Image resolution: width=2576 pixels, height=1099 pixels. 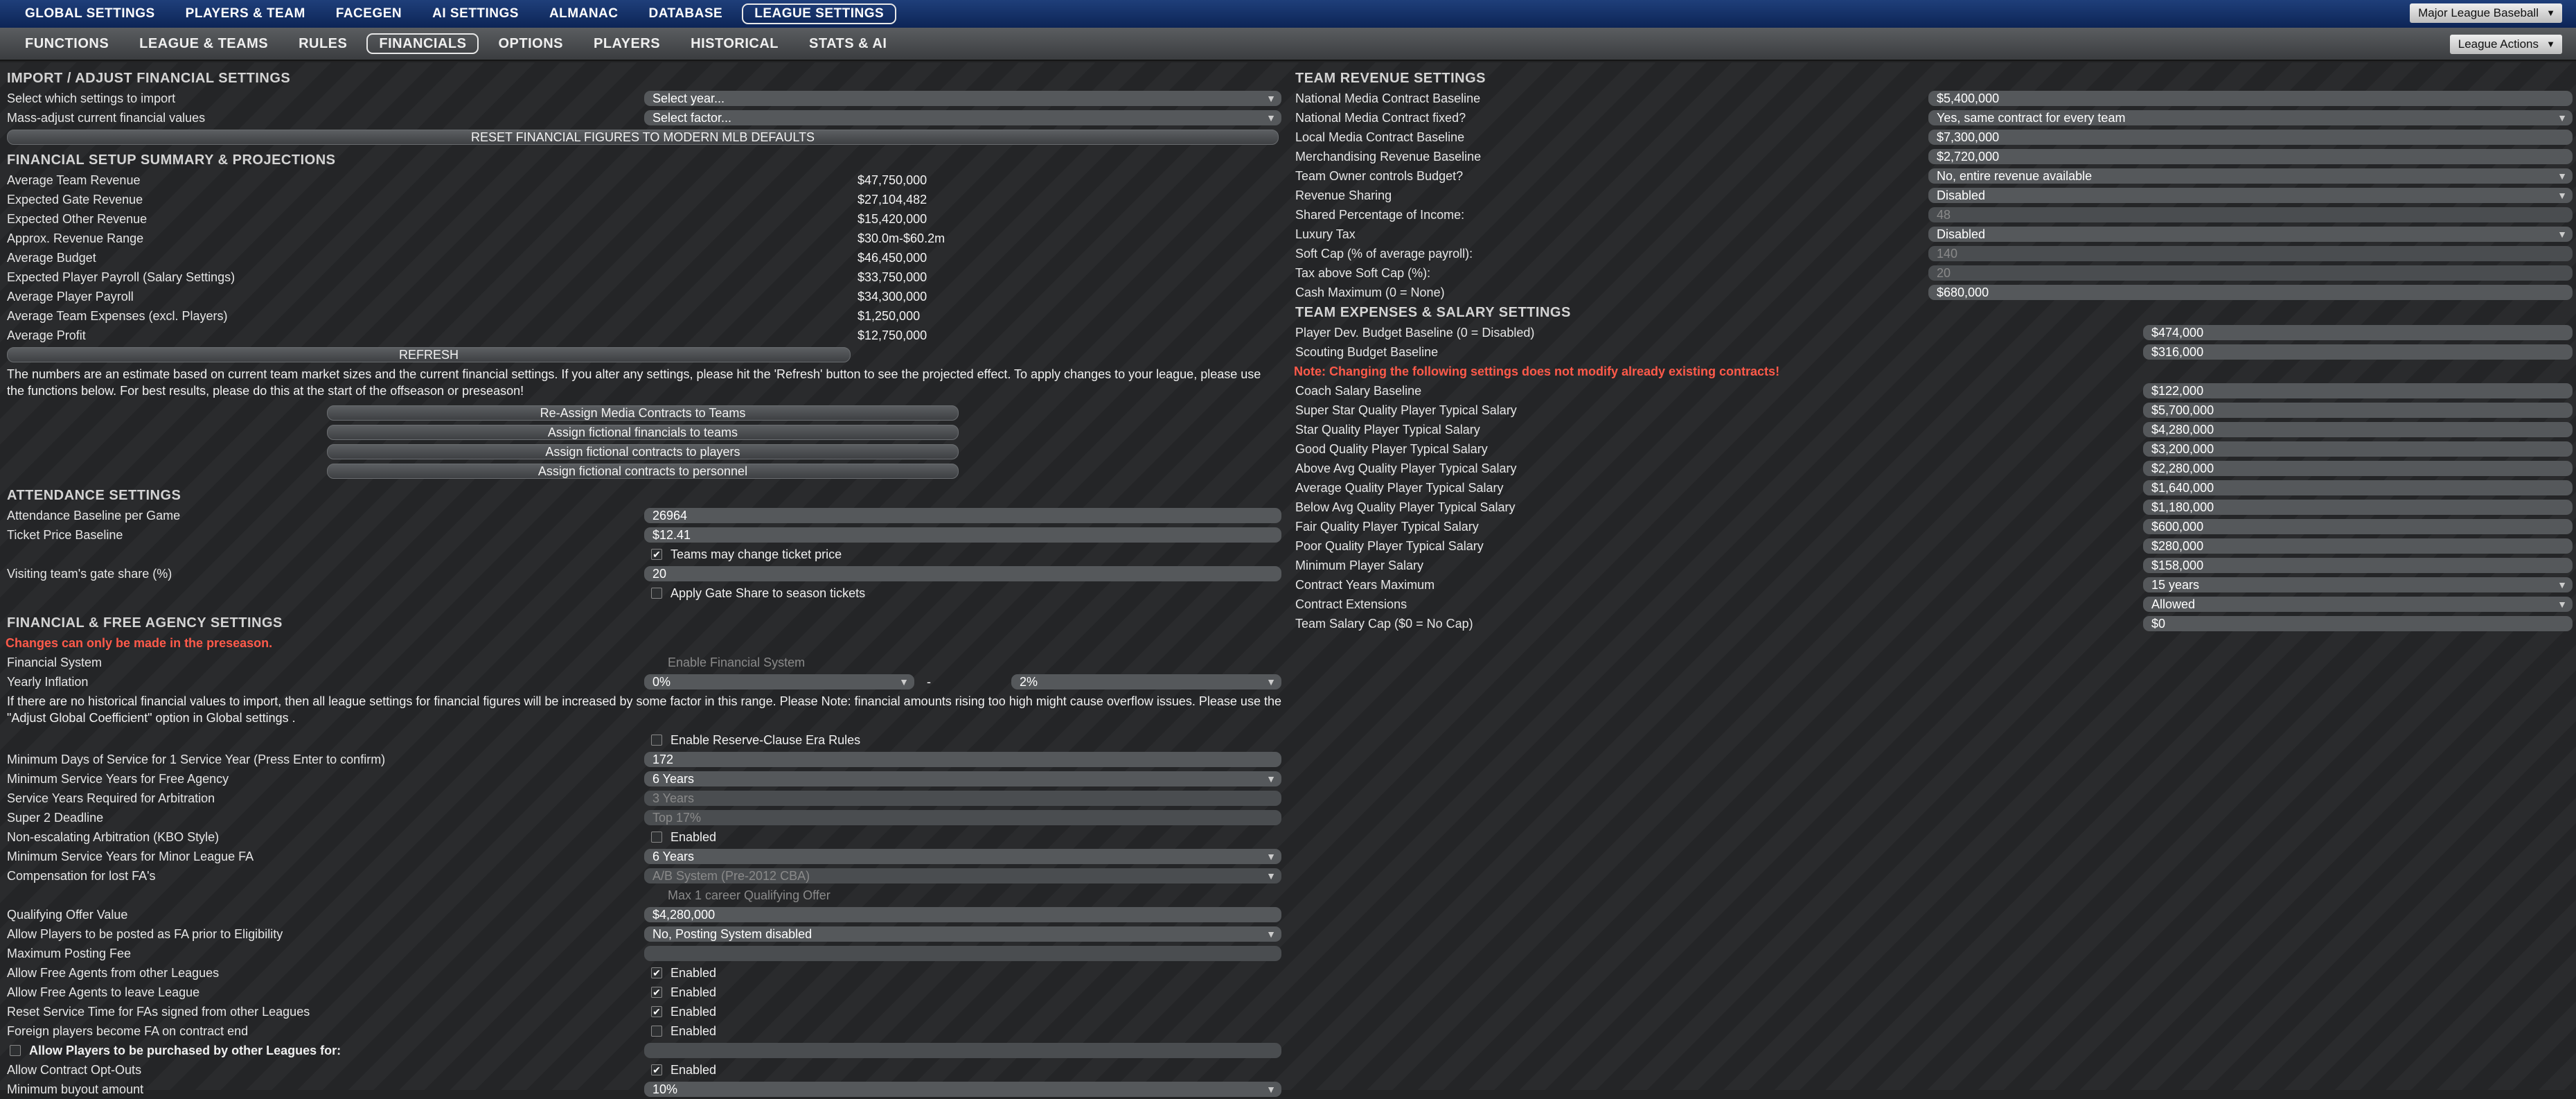 What do you see at coordinates (2358, 468) in the screenshot?
I see `expense-value-field: $2,280,000` at bounding box center [2358, 468].